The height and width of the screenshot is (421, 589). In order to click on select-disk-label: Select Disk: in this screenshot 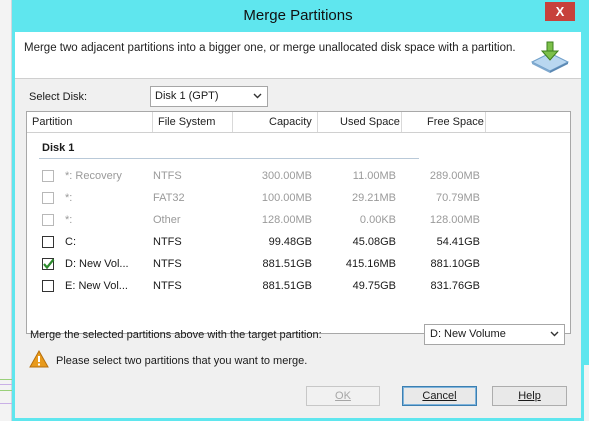, I will do `click(58, 97)`.